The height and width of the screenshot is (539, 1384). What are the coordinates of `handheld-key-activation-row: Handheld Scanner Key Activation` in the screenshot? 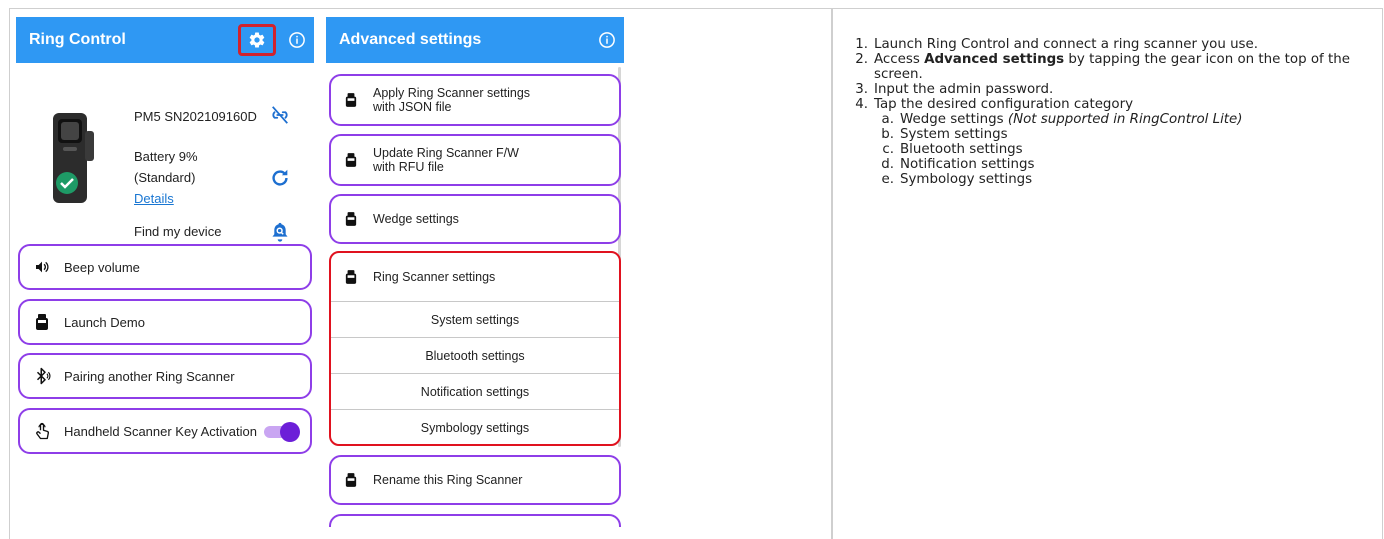 It's located at (165, 431).